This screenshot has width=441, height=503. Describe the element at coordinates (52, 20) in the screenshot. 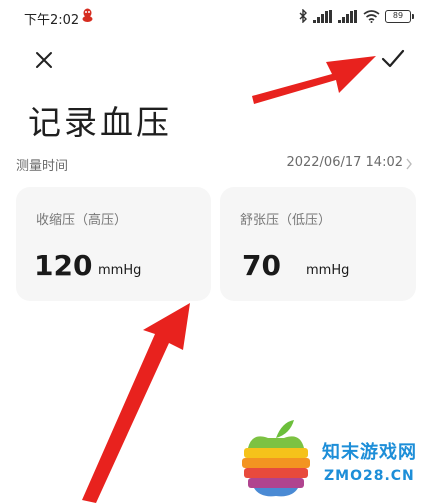

I see `status-time: 下午2:02` at that location.